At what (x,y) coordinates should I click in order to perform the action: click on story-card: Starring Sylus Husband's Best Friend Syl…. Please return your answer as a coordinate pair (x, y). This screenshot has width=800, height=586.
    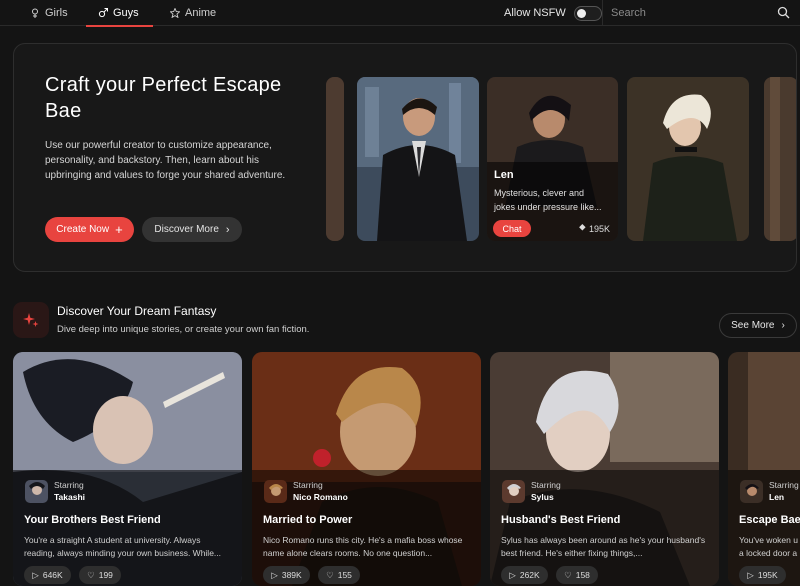
    Looking at the image, I should click on (604, 469).